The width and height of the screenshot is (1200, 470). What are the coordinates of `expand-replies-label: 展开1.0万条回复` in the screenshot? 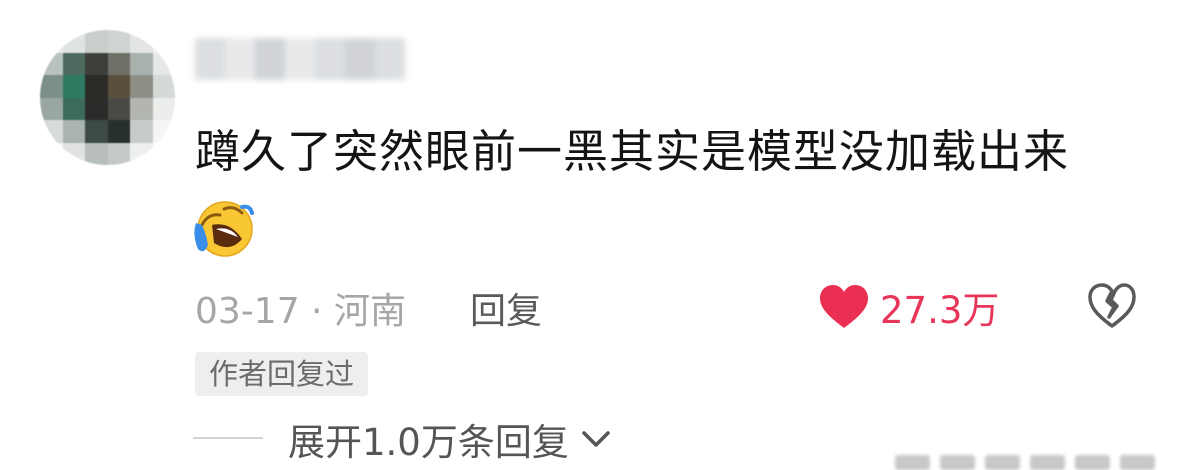 It's located at (428, 442).